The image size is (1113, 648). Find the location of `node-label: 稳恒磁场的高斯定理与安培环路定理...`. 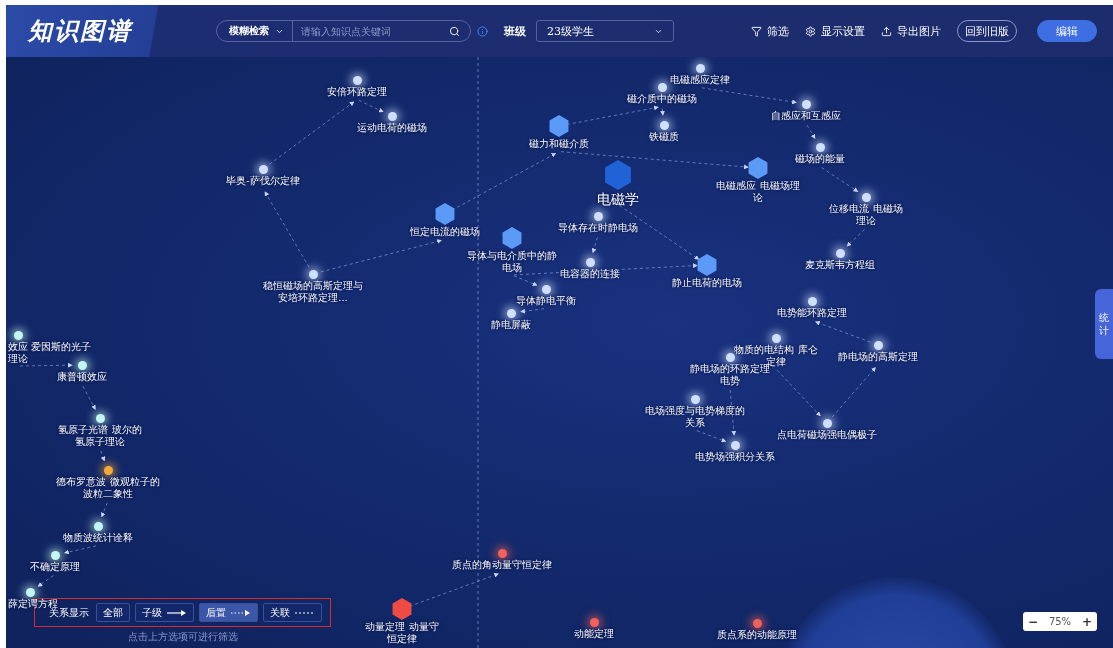

node-label: 稳恒磁场的高斯定理与安培环路定理... is located at coordinates (313, 291).